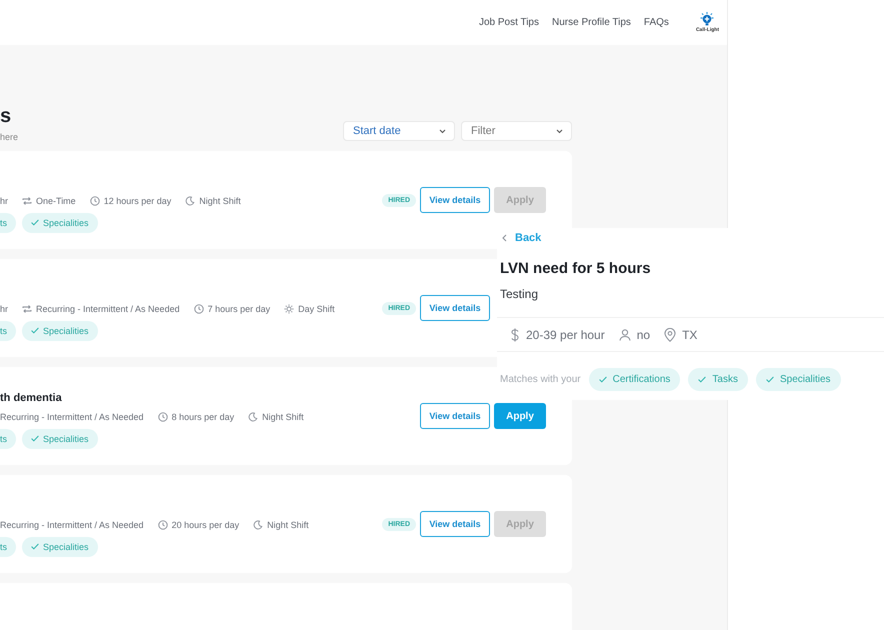 This screenshot has width=884, height=630. I want to click on start-date-dropdown: Start date, so click(399, 131).